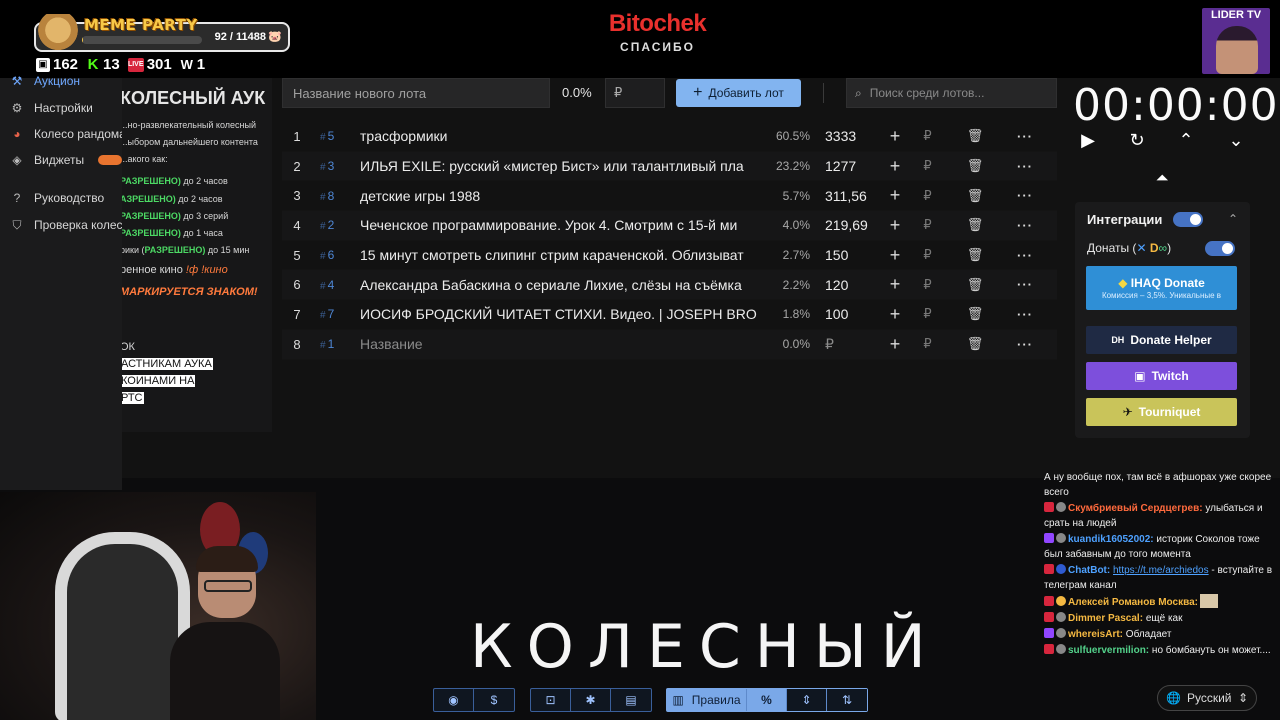 The width and height of the screenshot is (1280, 720). What do you see at coordinates (416, 93) in the screenshot?
I see `new-lot-name-input` at bounding box center [416, 93].